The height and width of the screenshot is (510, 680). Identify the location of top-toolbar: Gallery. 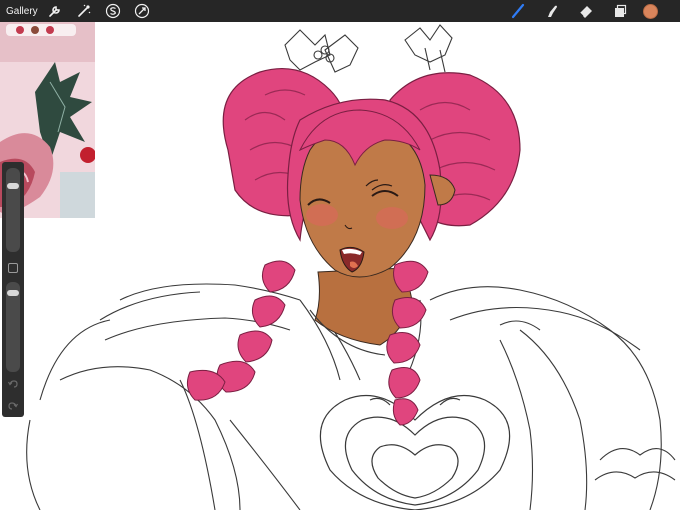
(340, 11).